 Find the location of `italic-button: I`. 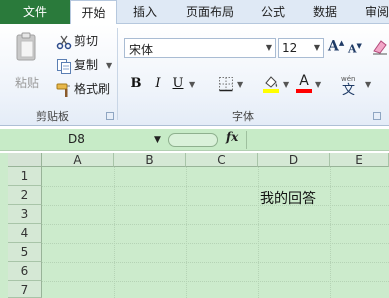

italic-button: I is located at coordinates (158, 84).